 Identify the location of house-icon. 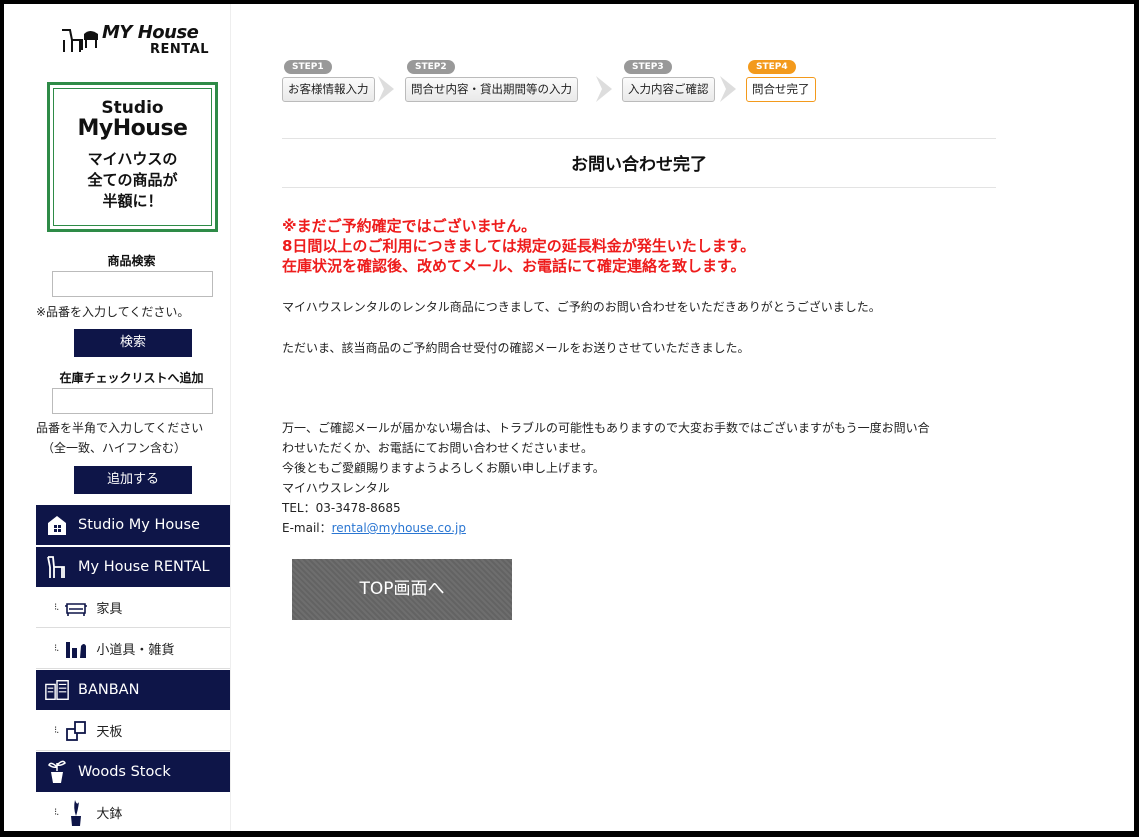
(57, 525).